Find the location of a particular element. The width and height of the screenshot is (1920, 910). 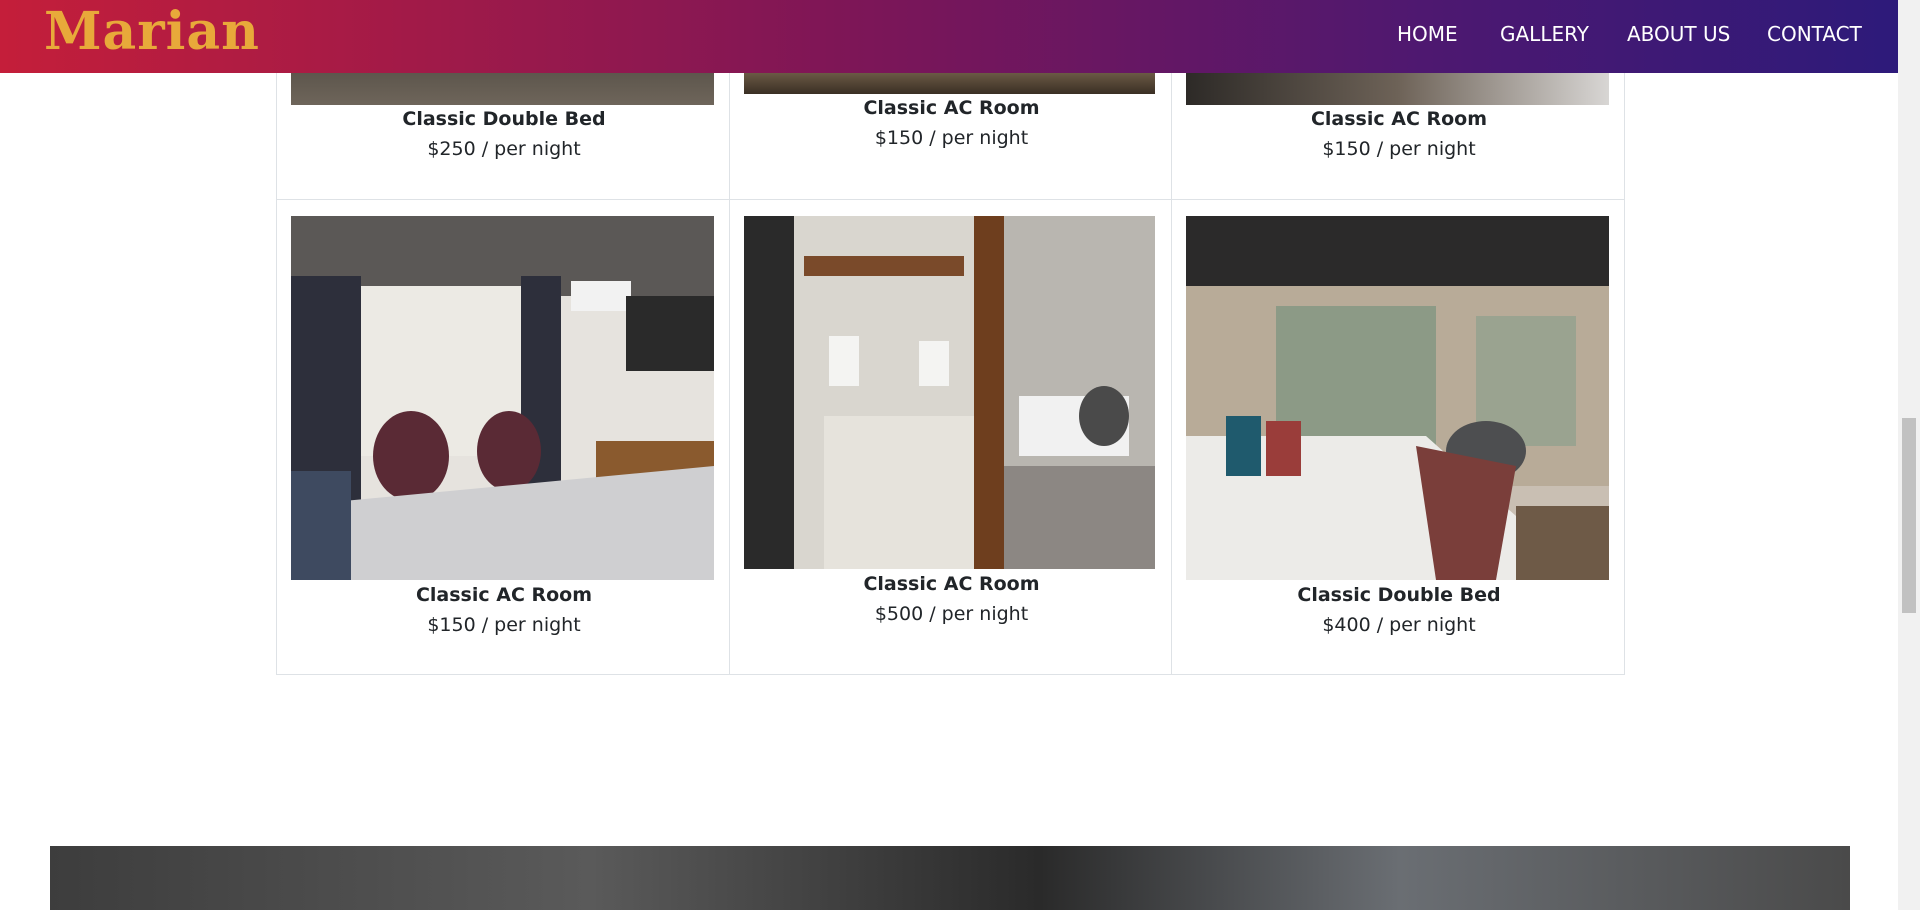

nav-about-link: ABOUT US is located at coordinates (1678, 34).